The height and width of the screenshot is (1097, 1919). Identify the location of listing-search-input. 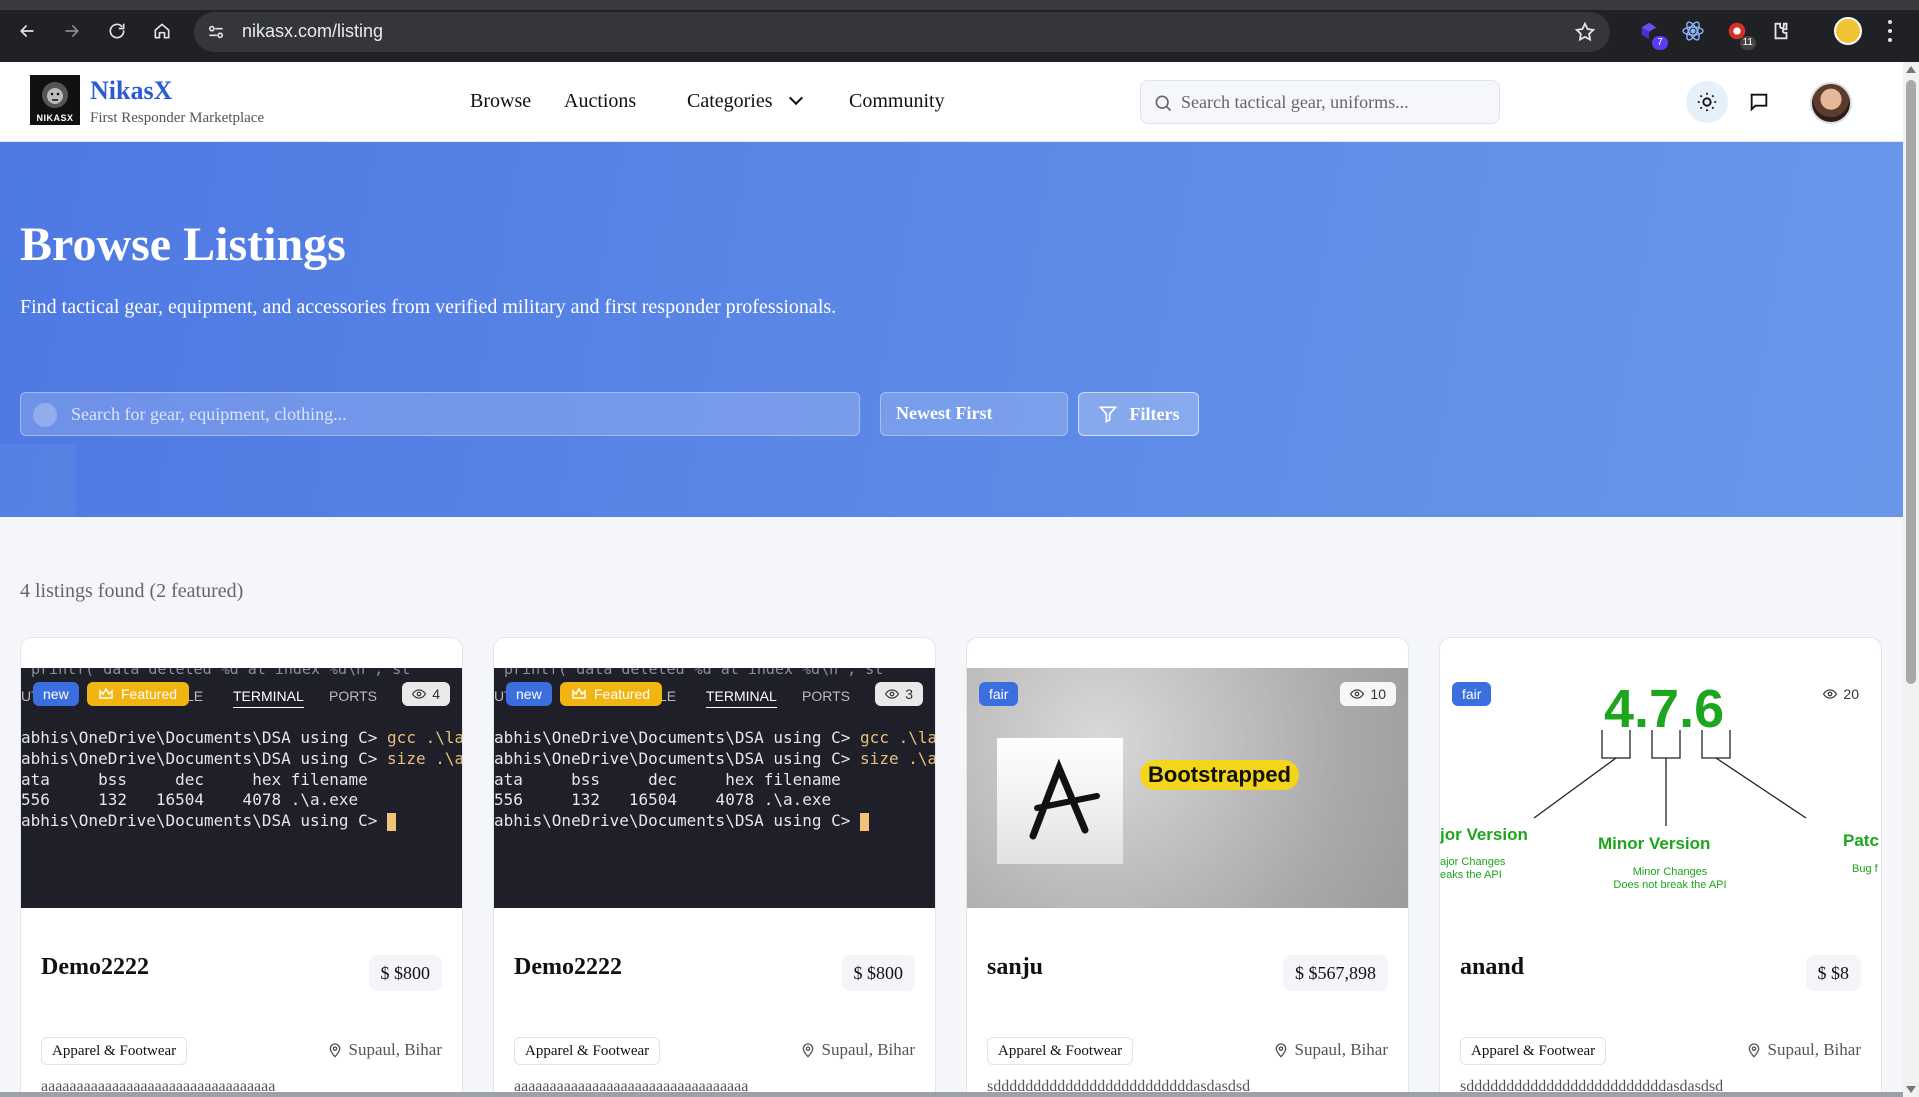
(451, 414).